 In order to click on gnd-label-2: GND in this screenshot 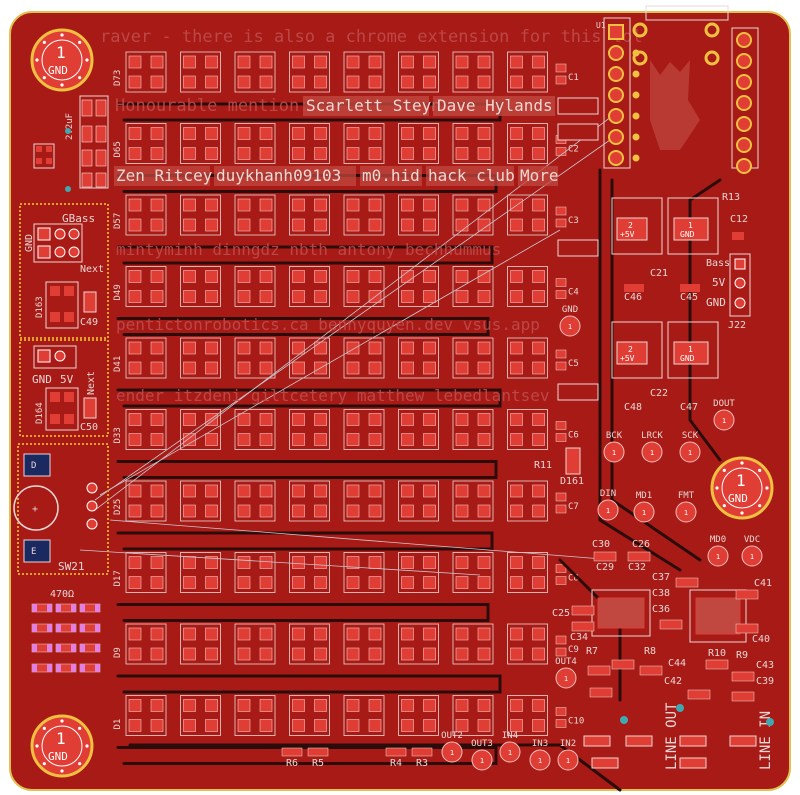, I will do `click(42, 379)`.